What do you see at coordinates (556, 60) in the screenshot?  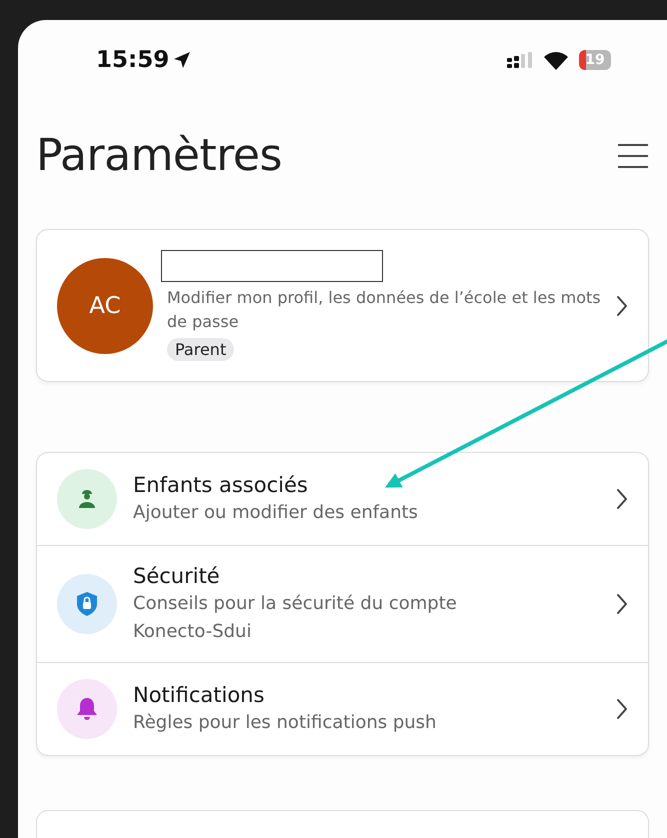 I see `wifi-icon` at bounding box center [556, 60].